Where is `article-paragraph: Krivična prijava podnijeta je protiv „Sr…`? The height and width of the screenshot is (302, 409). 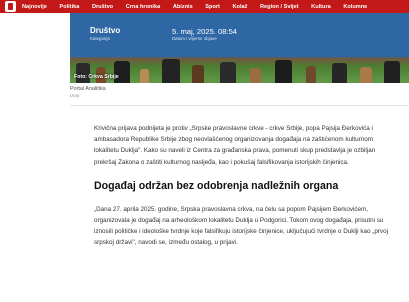 article-paragraph: Krivična prijava podnijeta je protiv „Sr… is located at coordinates (235, 145).